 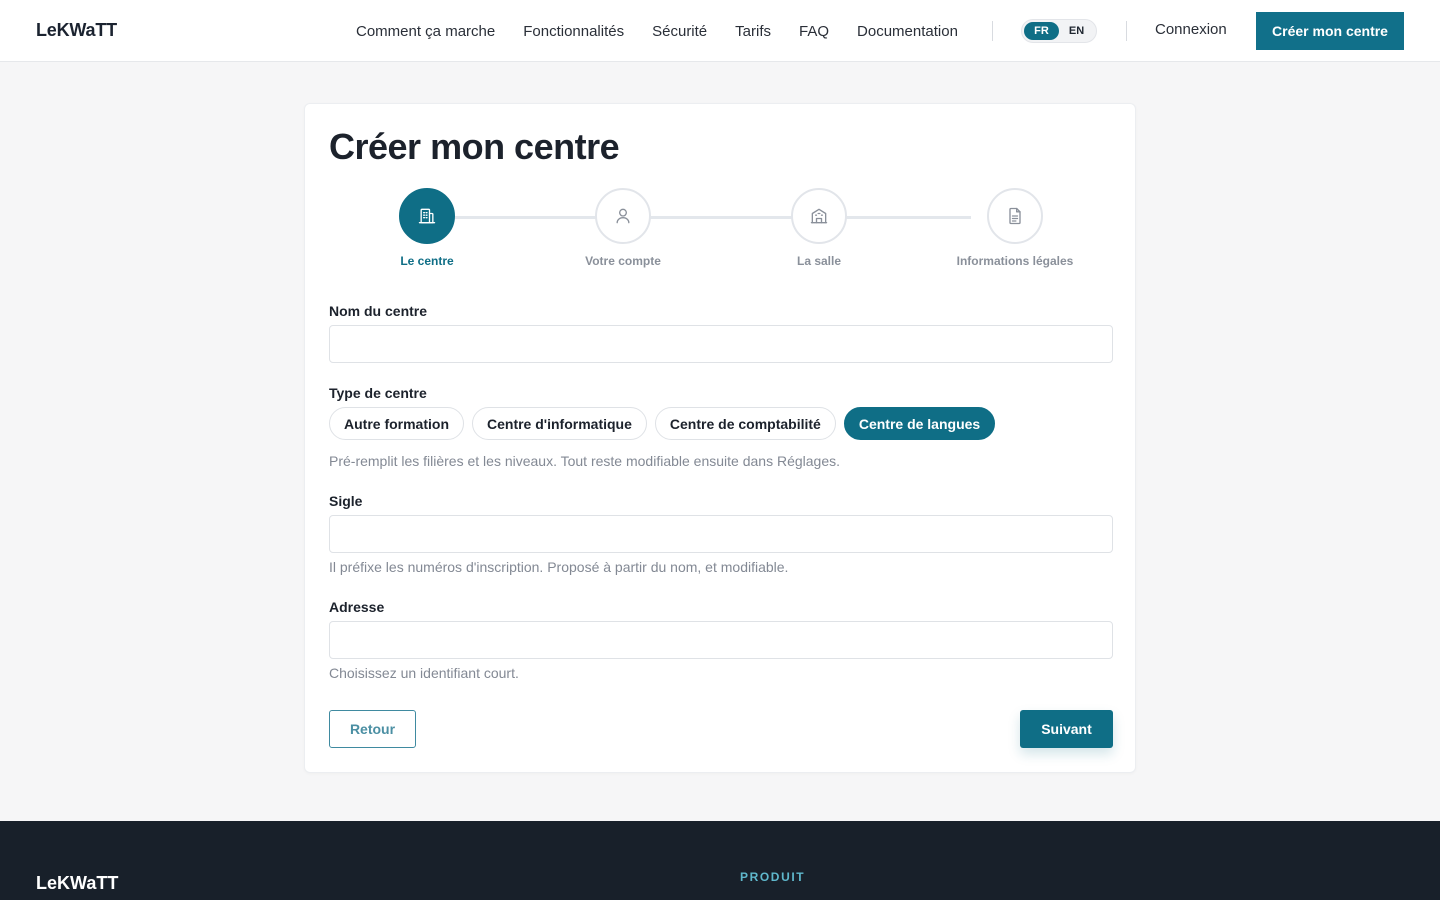 What do you see at coordinates (1191, 29) in the screenshot?
I see `login-link: Connexion` at bounding box center [1191, 29].